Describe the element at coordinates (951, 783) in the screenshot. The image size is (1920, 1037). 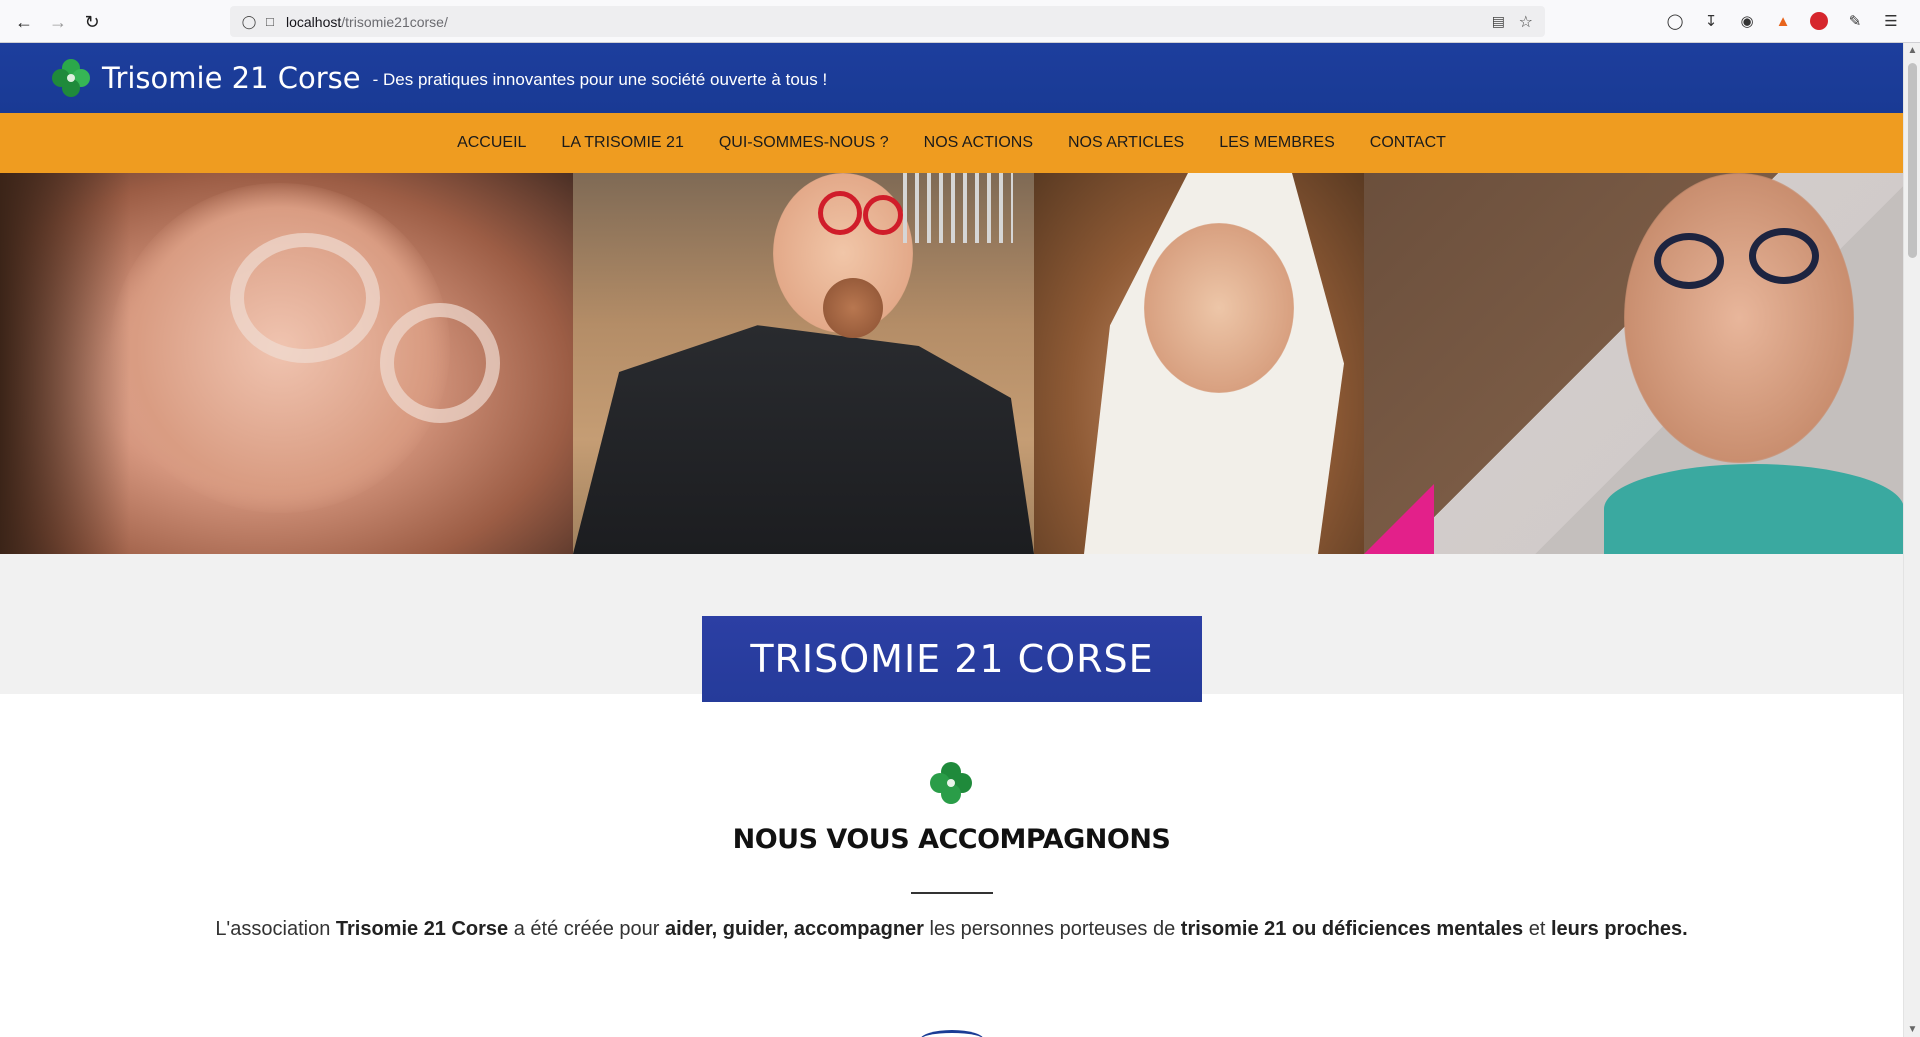
I see `clover-icon` at that location.